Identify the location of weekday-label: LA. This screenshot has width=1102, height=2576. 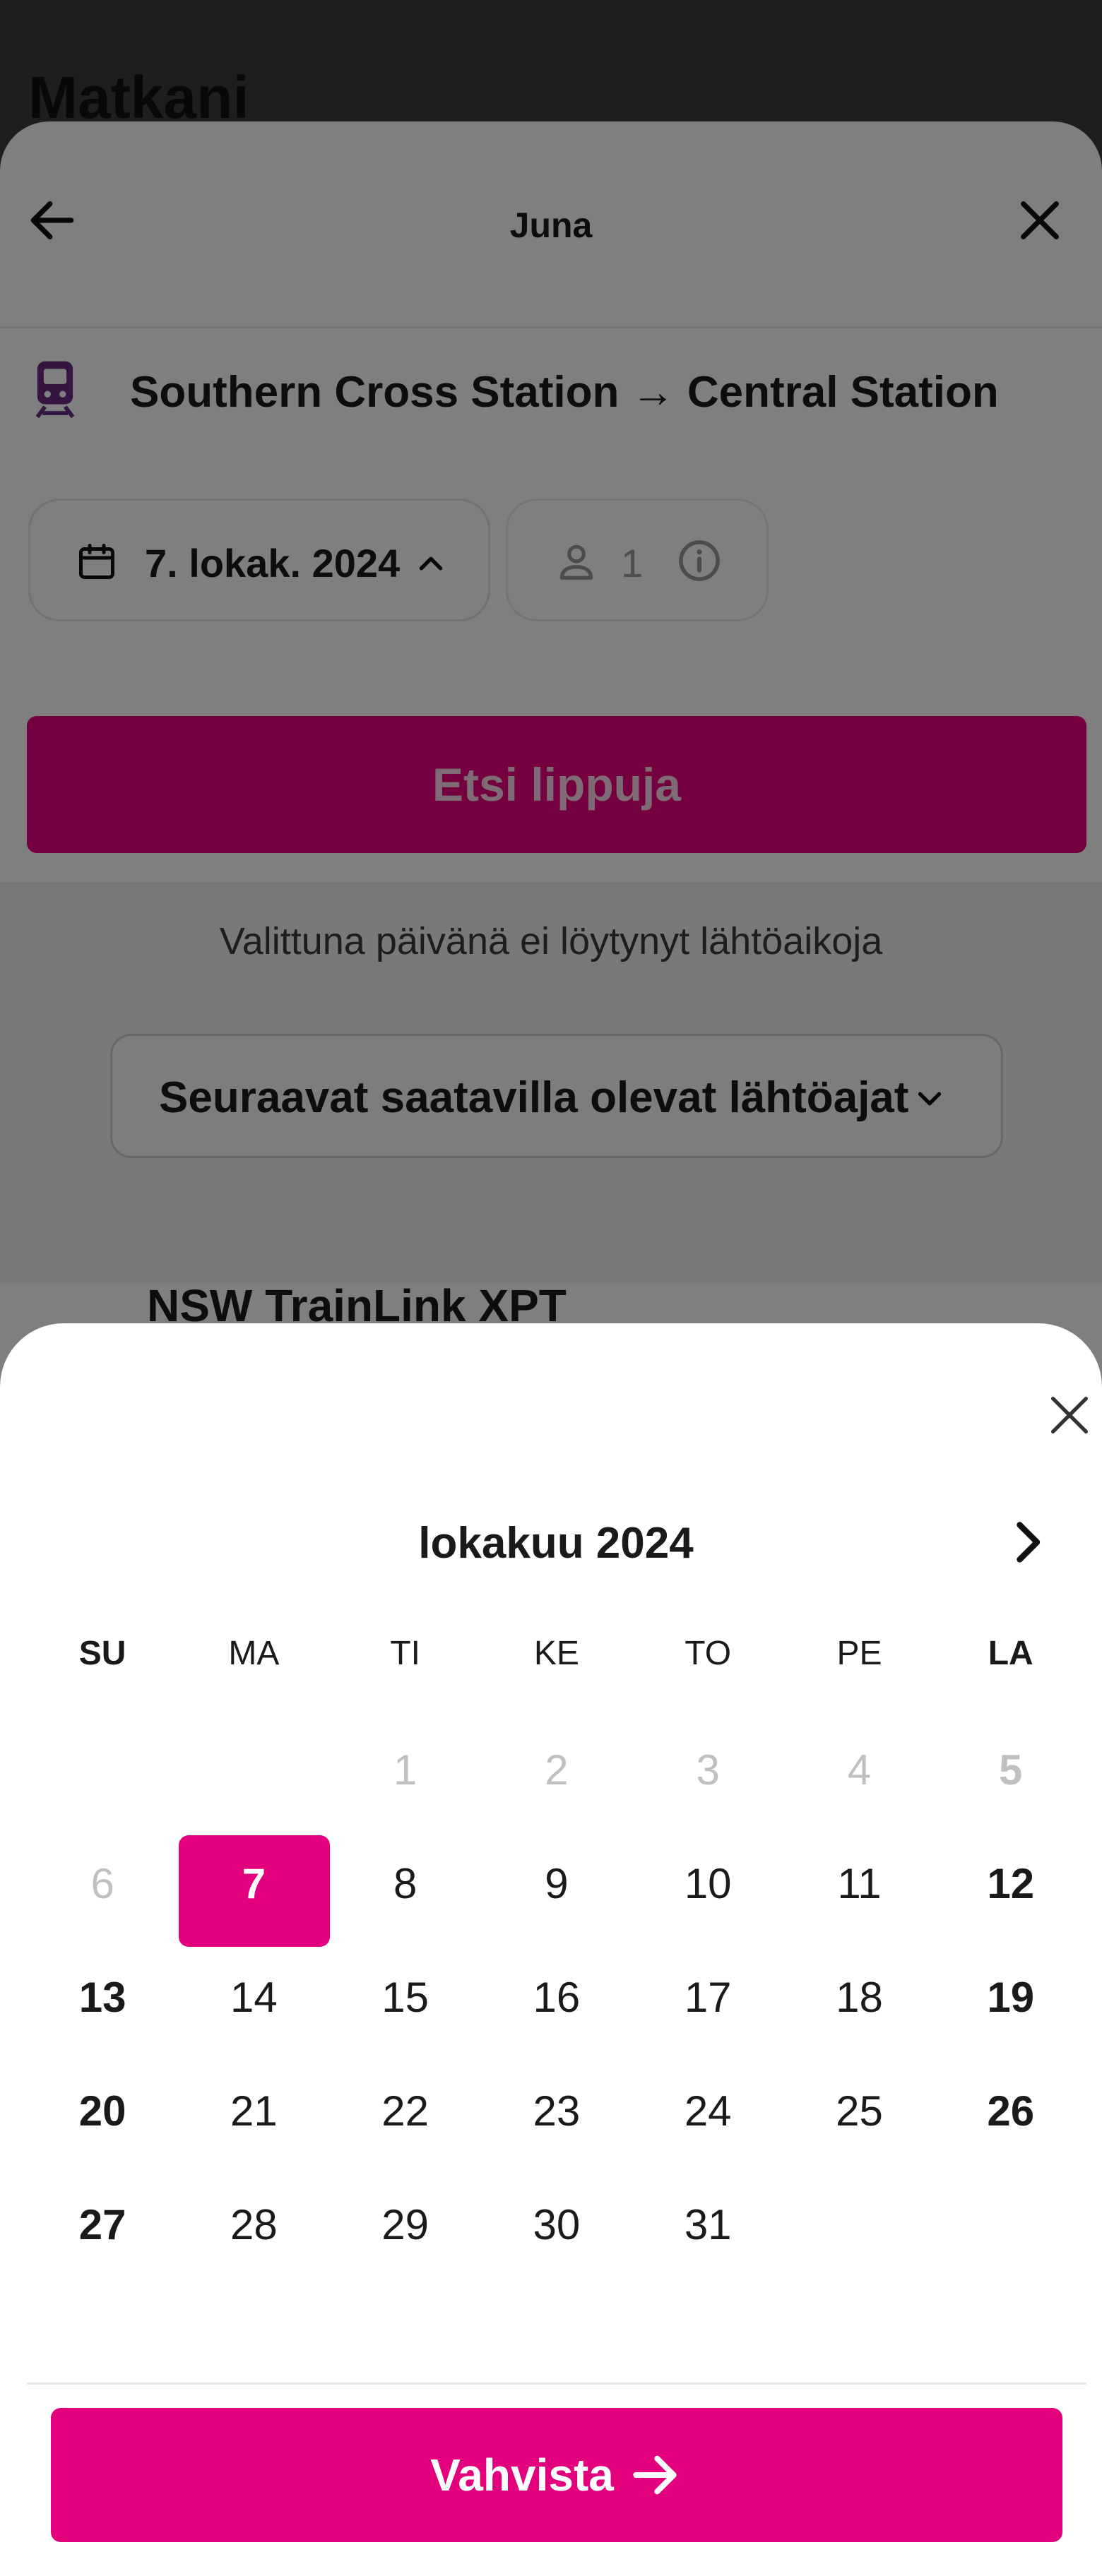
(1011, 1653).